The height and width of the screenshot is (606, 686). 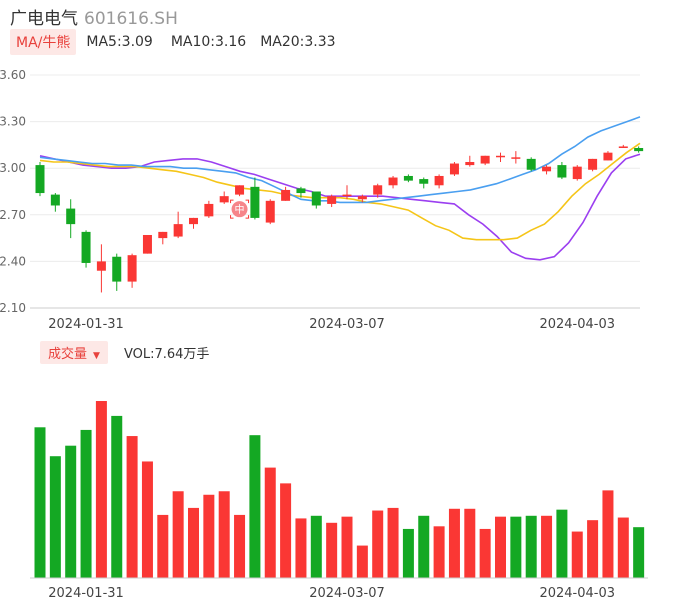 What do you see at coordinates (331, 593) in the screenshot?
I see `volume-x-axis: 2024-01-31 2024-03-07 2024-04-03` at bounding box center [331, 593].